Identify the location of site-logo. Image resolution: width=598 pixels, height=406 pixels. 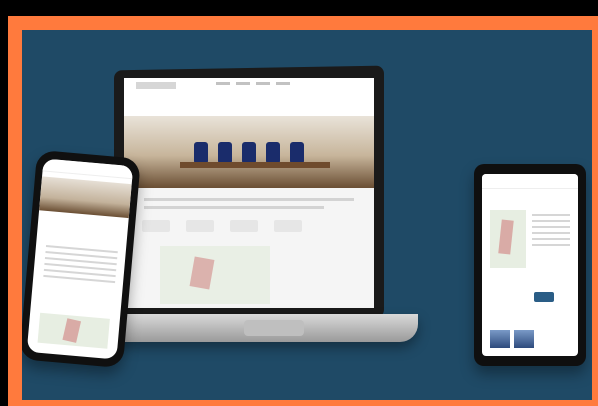
(156, 85).